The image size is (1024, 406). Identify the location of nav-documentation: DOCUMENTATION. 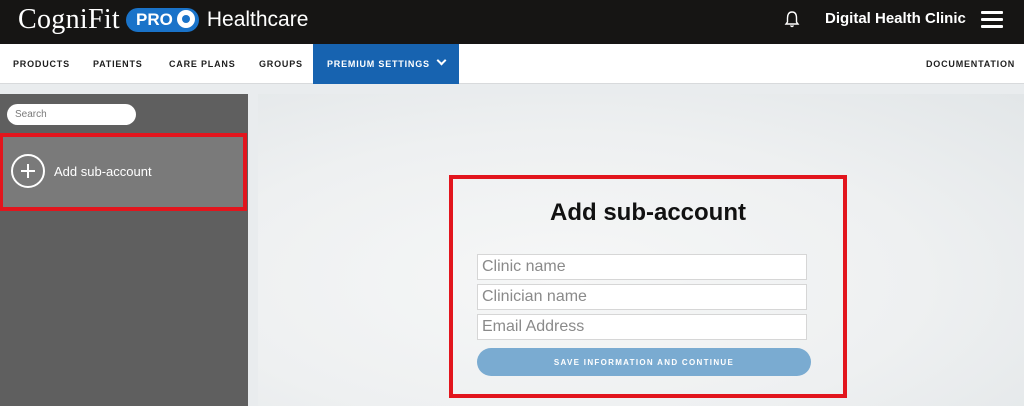
(975, 75).